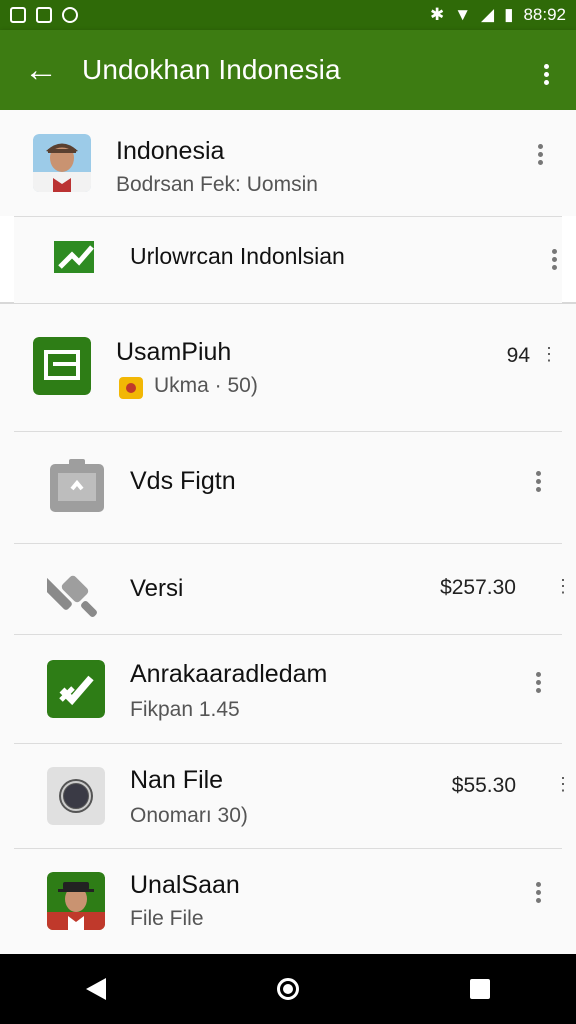 This screenshot has height=1024, width=576. I want to click on item-title: UnalSaan, so click(185, 885).